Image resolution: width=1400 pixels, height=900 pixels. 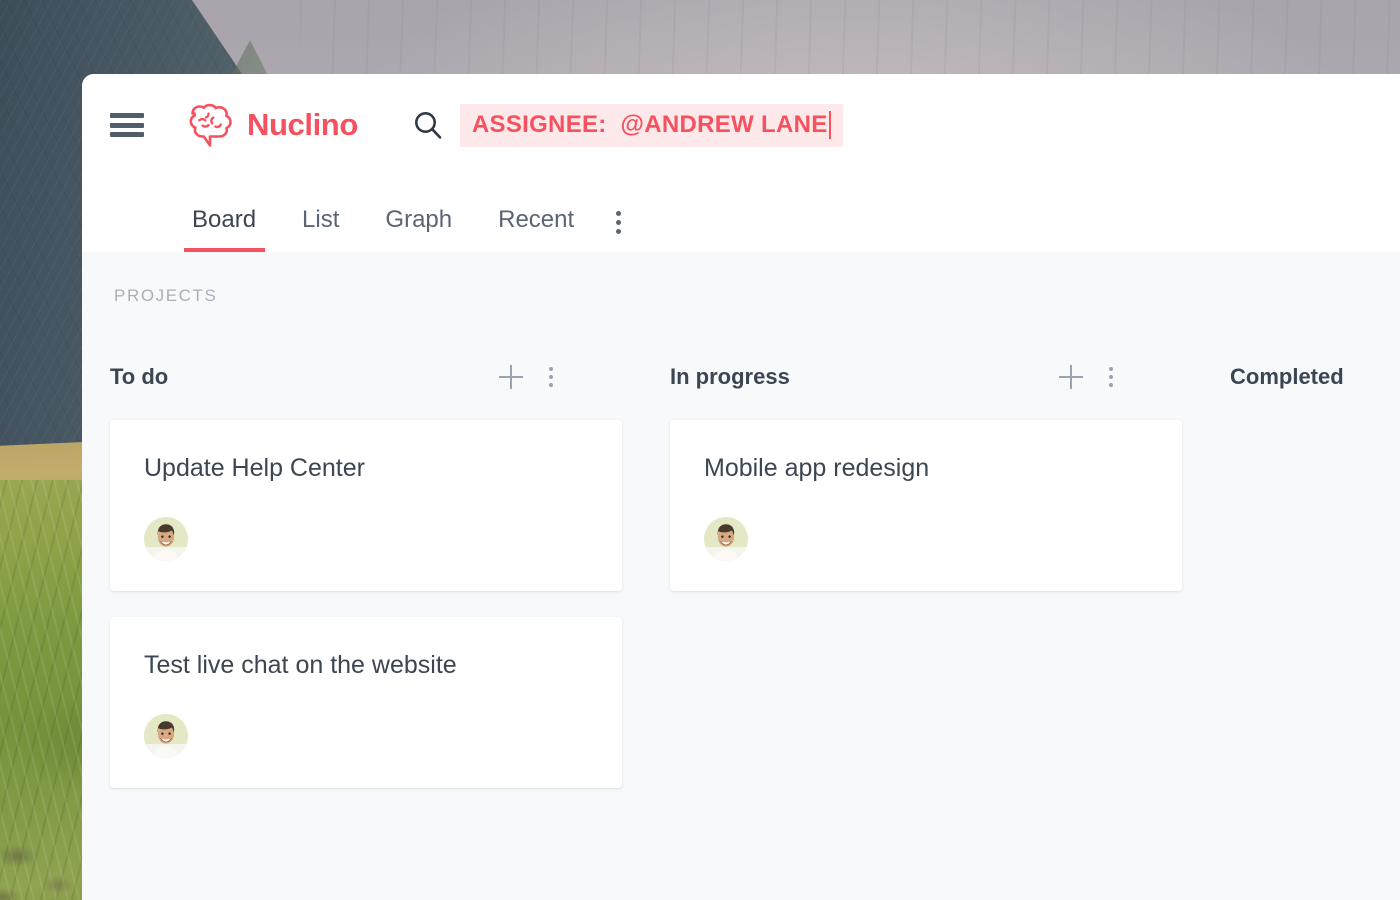 I want to click on text-cursor, so click(x=829, y=124).